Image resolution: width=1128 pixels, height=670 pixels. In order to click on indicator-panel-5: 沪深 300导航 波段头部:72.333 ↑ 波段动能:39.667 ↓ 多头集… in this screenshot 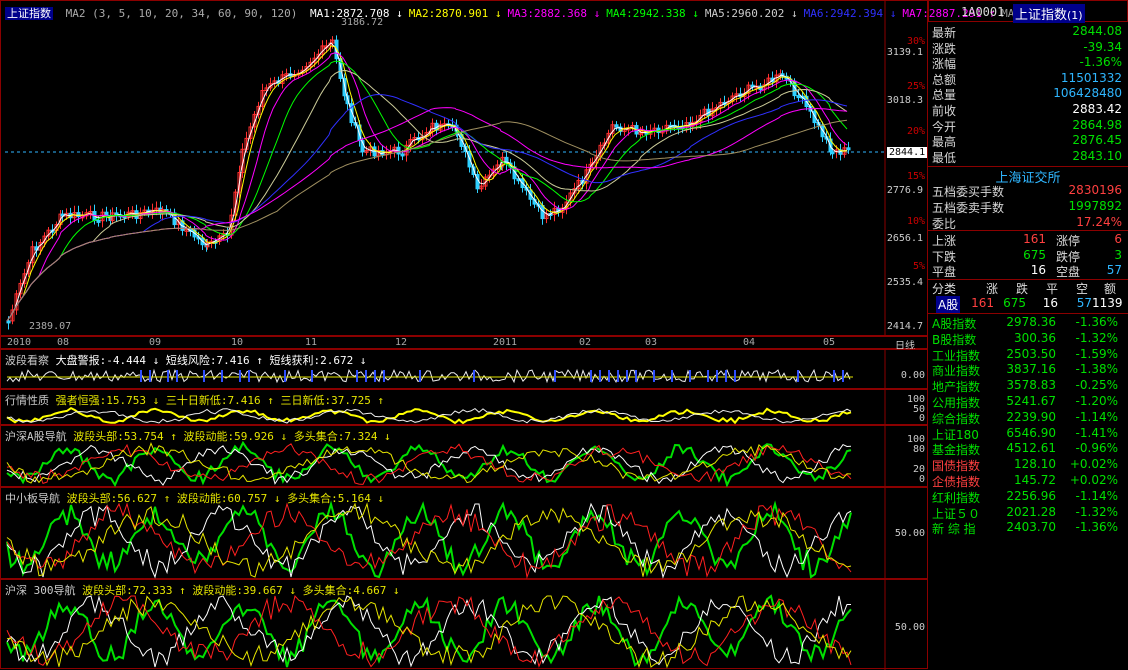, I will do `click(464, 624)`.